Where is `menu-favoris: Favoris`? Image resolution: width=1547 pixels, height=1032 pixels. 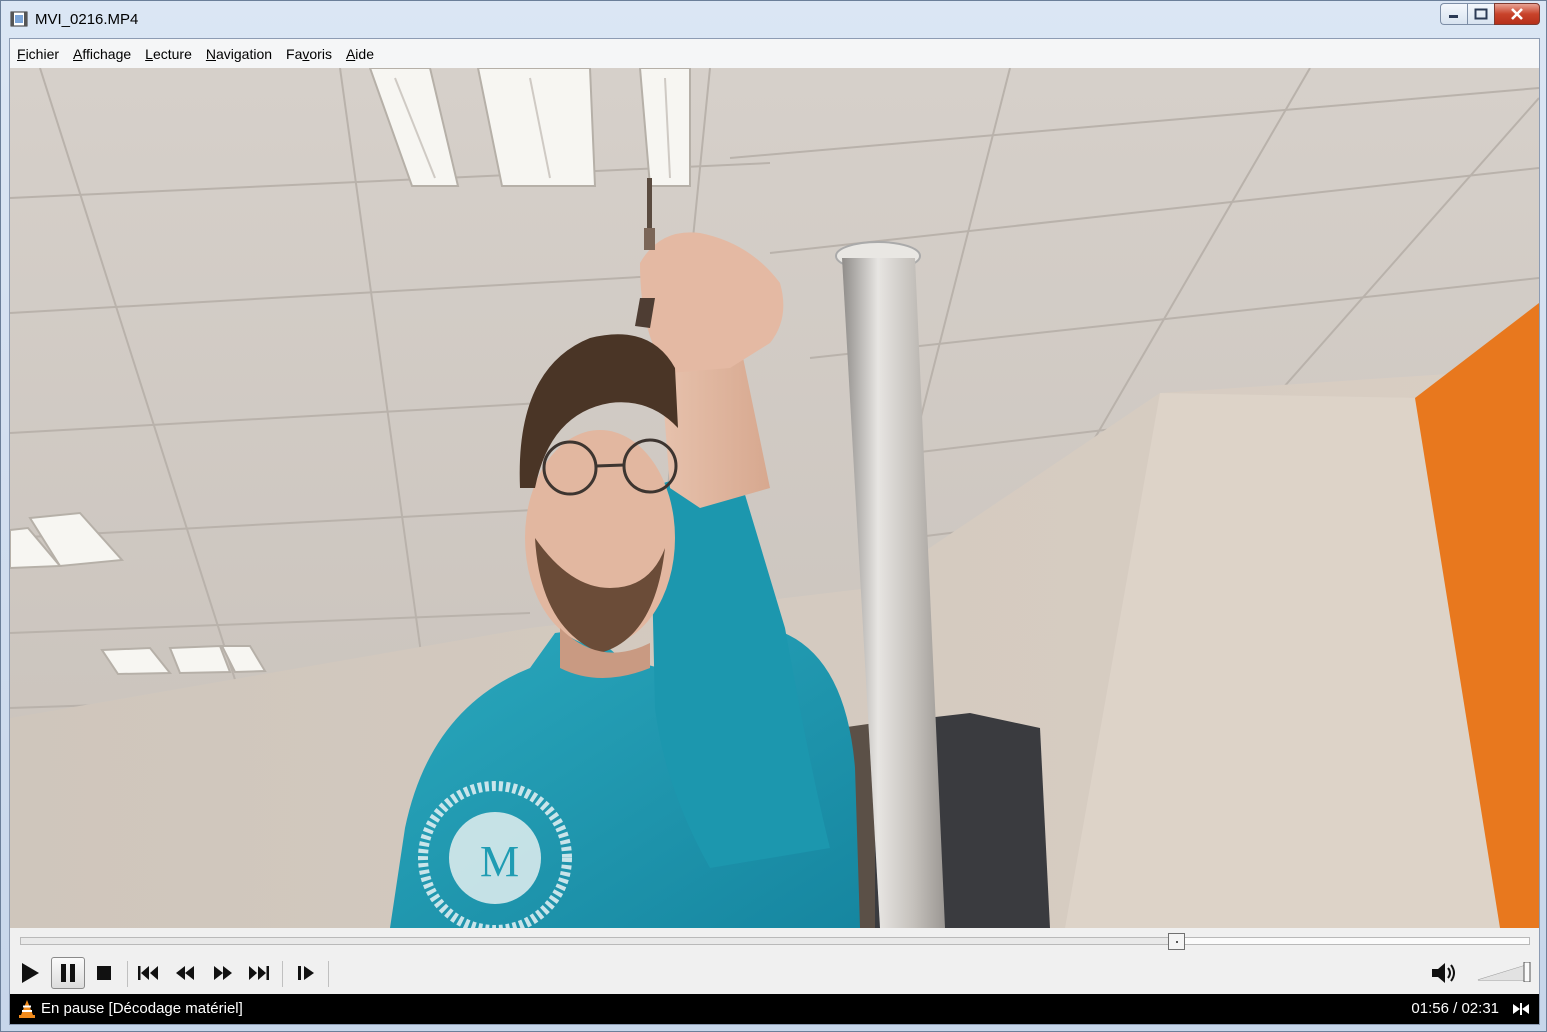
menu-favoris: Favoris is located at coordinates (309, 54).